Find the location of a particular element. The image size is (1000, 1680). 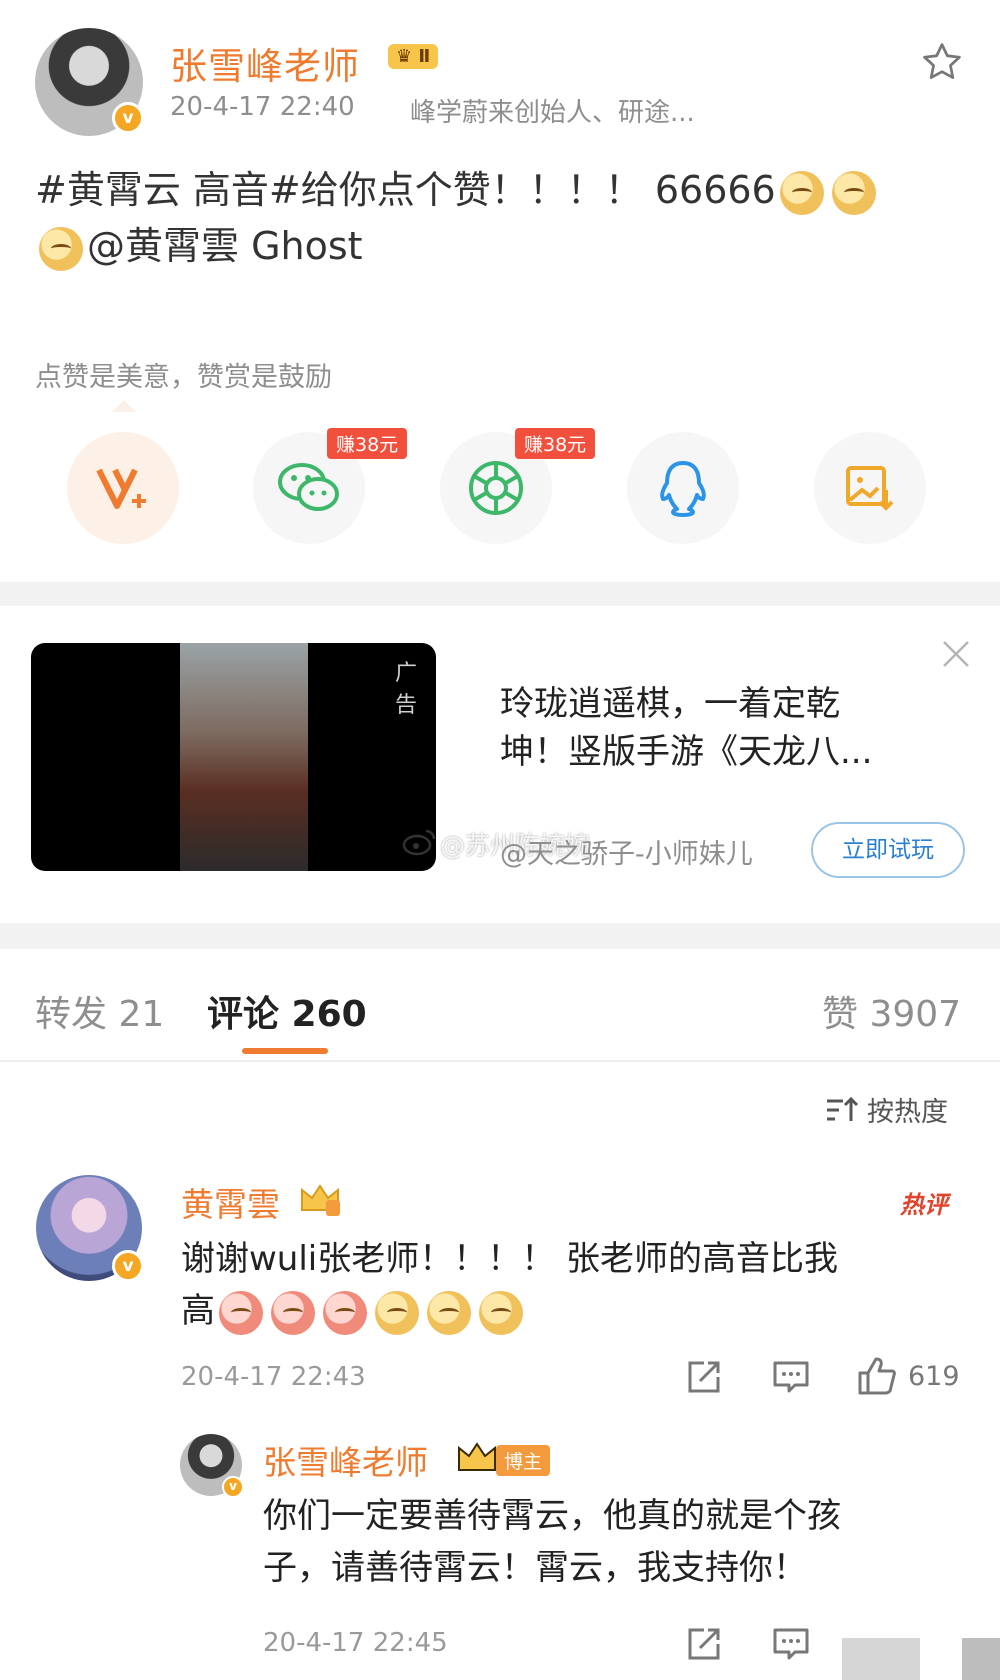

ad-title-line1: 玲珑逍遥棋，一着定乾 is located at coordinates (670, 704).